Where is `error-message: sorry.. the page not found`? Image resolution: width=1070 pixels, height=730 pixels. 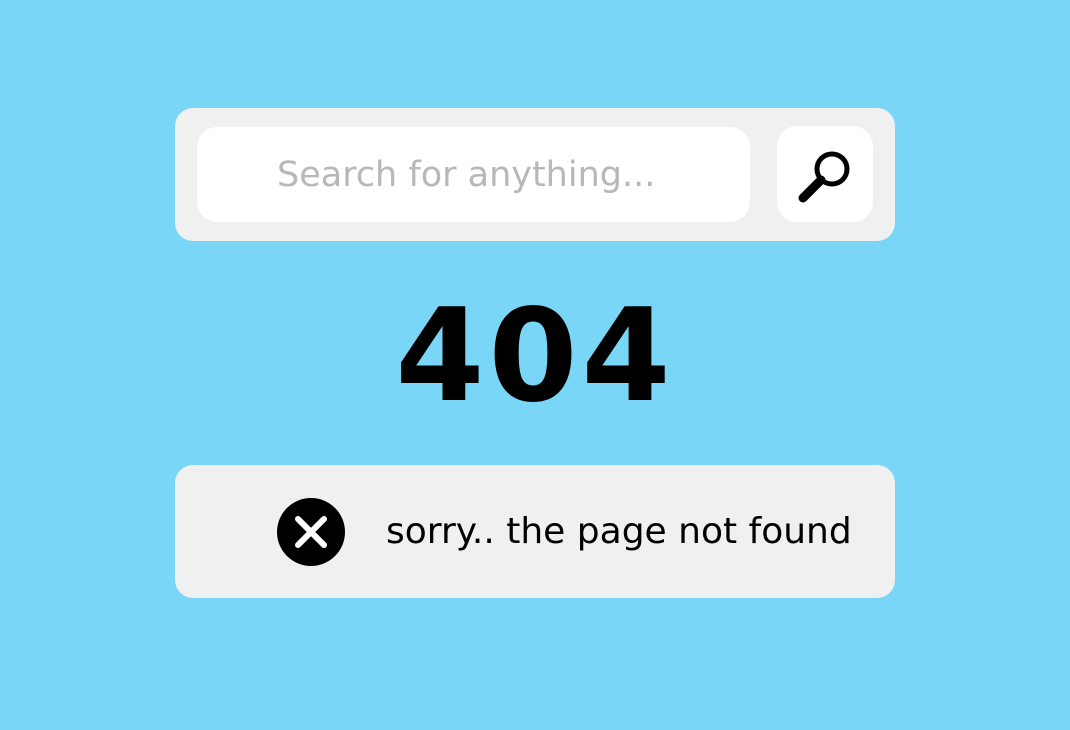 error-message: sorry.. the page not found is located at coordinates (619, 531).